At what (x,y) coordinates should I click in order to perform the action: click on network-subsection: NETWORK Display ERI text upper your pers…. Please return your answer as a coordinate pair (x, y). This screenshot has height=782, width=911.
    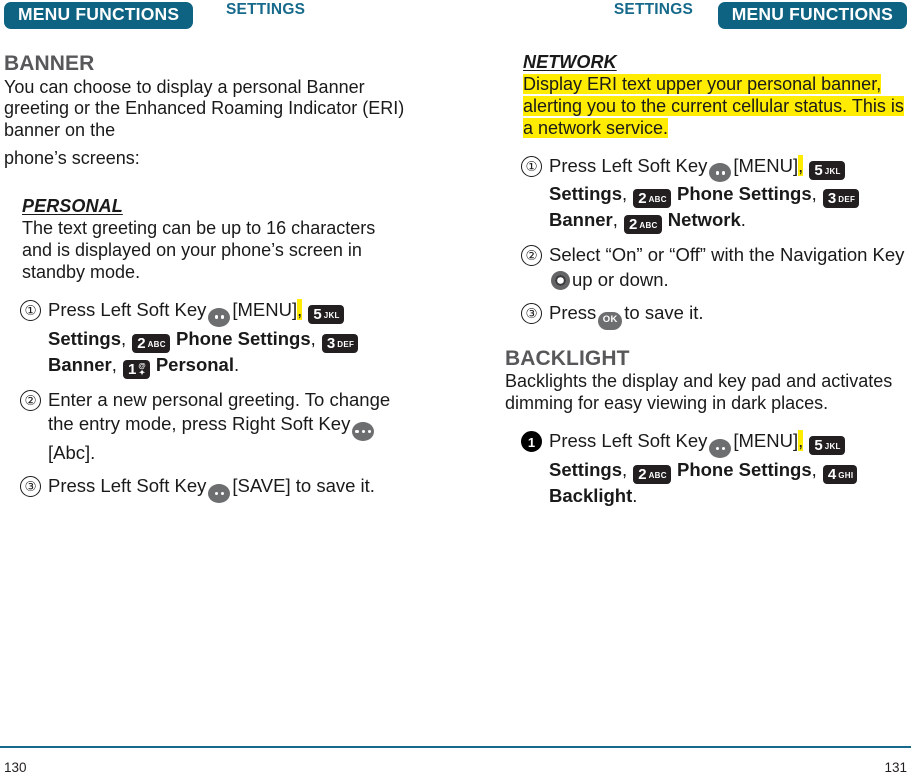
    Looking at the image, I should click on (717, 96).